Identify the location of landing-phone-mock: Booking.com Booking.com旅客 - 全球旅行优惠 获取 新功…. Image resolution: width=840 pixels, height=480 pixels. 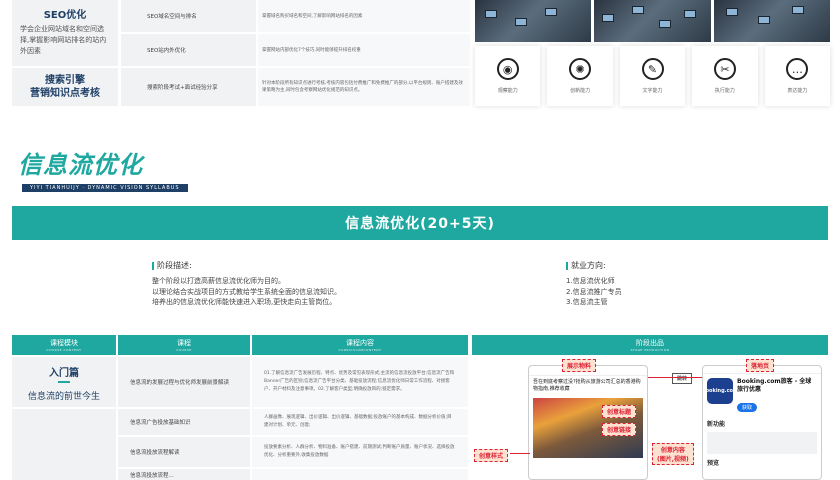
(762, 422).